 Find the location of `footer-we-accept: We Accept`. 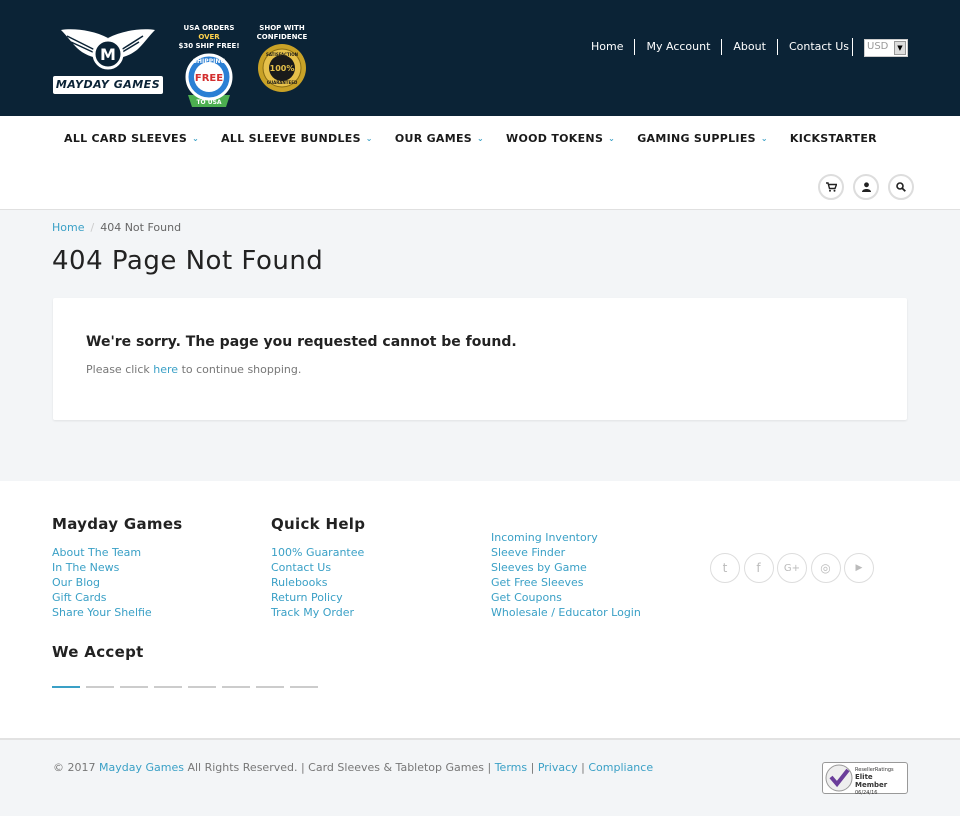

footer-we-accept: We Accept is located at coordinates (98, 658).